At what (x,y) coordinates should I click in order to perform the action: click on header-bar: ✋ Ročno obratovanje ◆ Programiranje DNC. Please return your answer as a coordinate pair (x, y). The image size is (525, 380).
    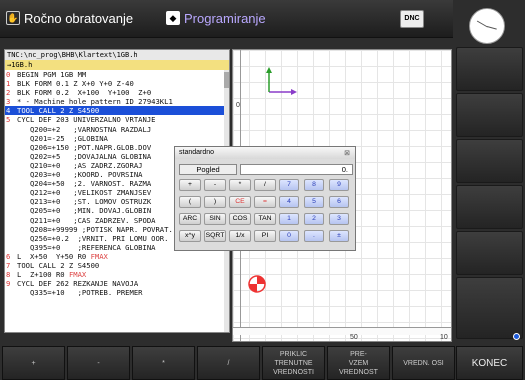
    Looking at the image, I should click on (226, 19).